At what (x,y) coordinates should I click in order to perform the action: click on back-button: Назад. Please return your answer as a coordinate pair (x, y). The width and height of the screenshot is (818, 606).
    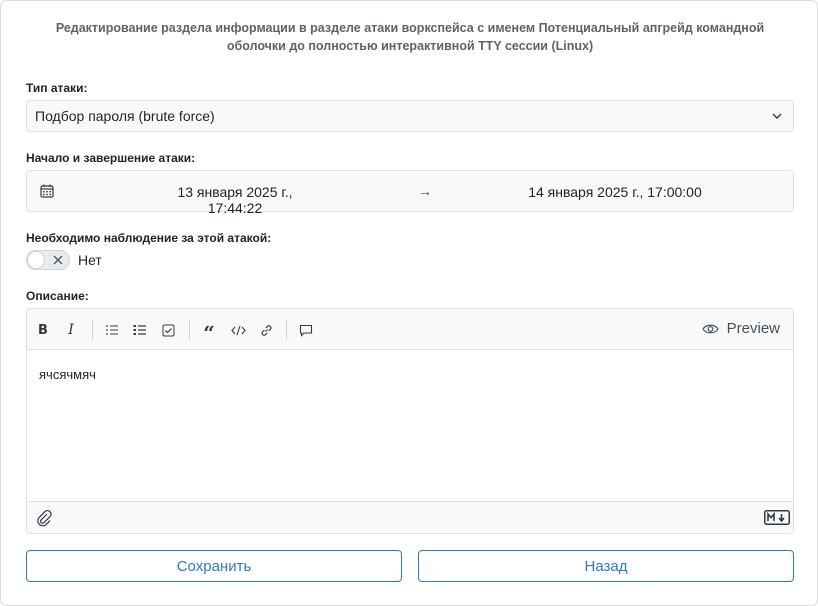
    Looking at the image, I should click on (606, 566).